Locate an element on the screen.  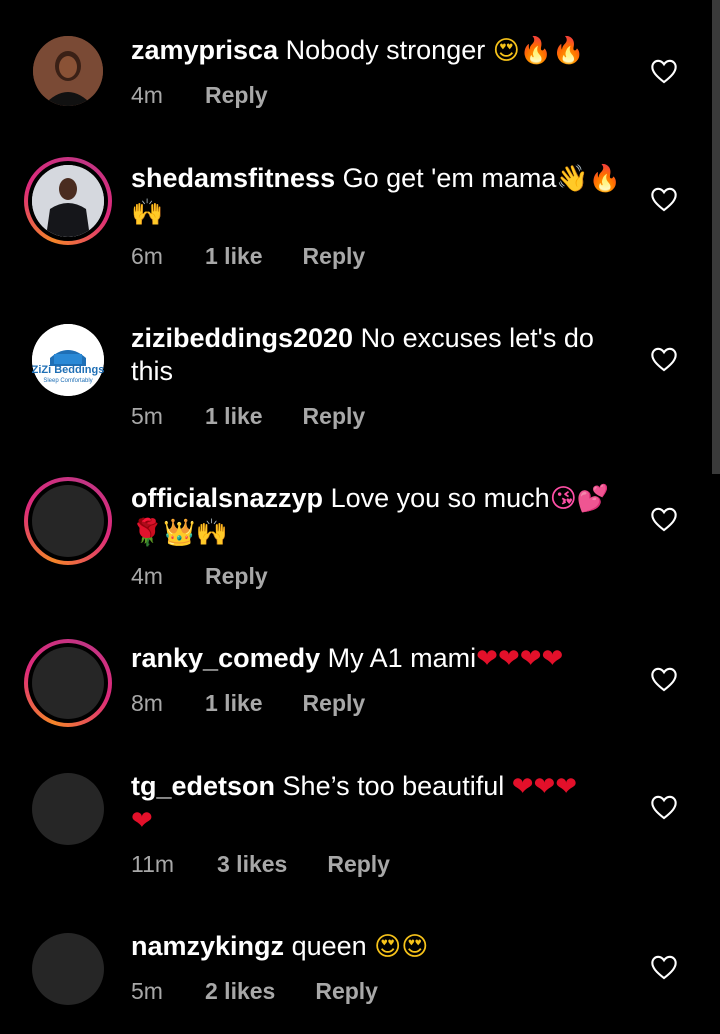
comment-body: Nobody stronger is located at coordinates (385, 50).